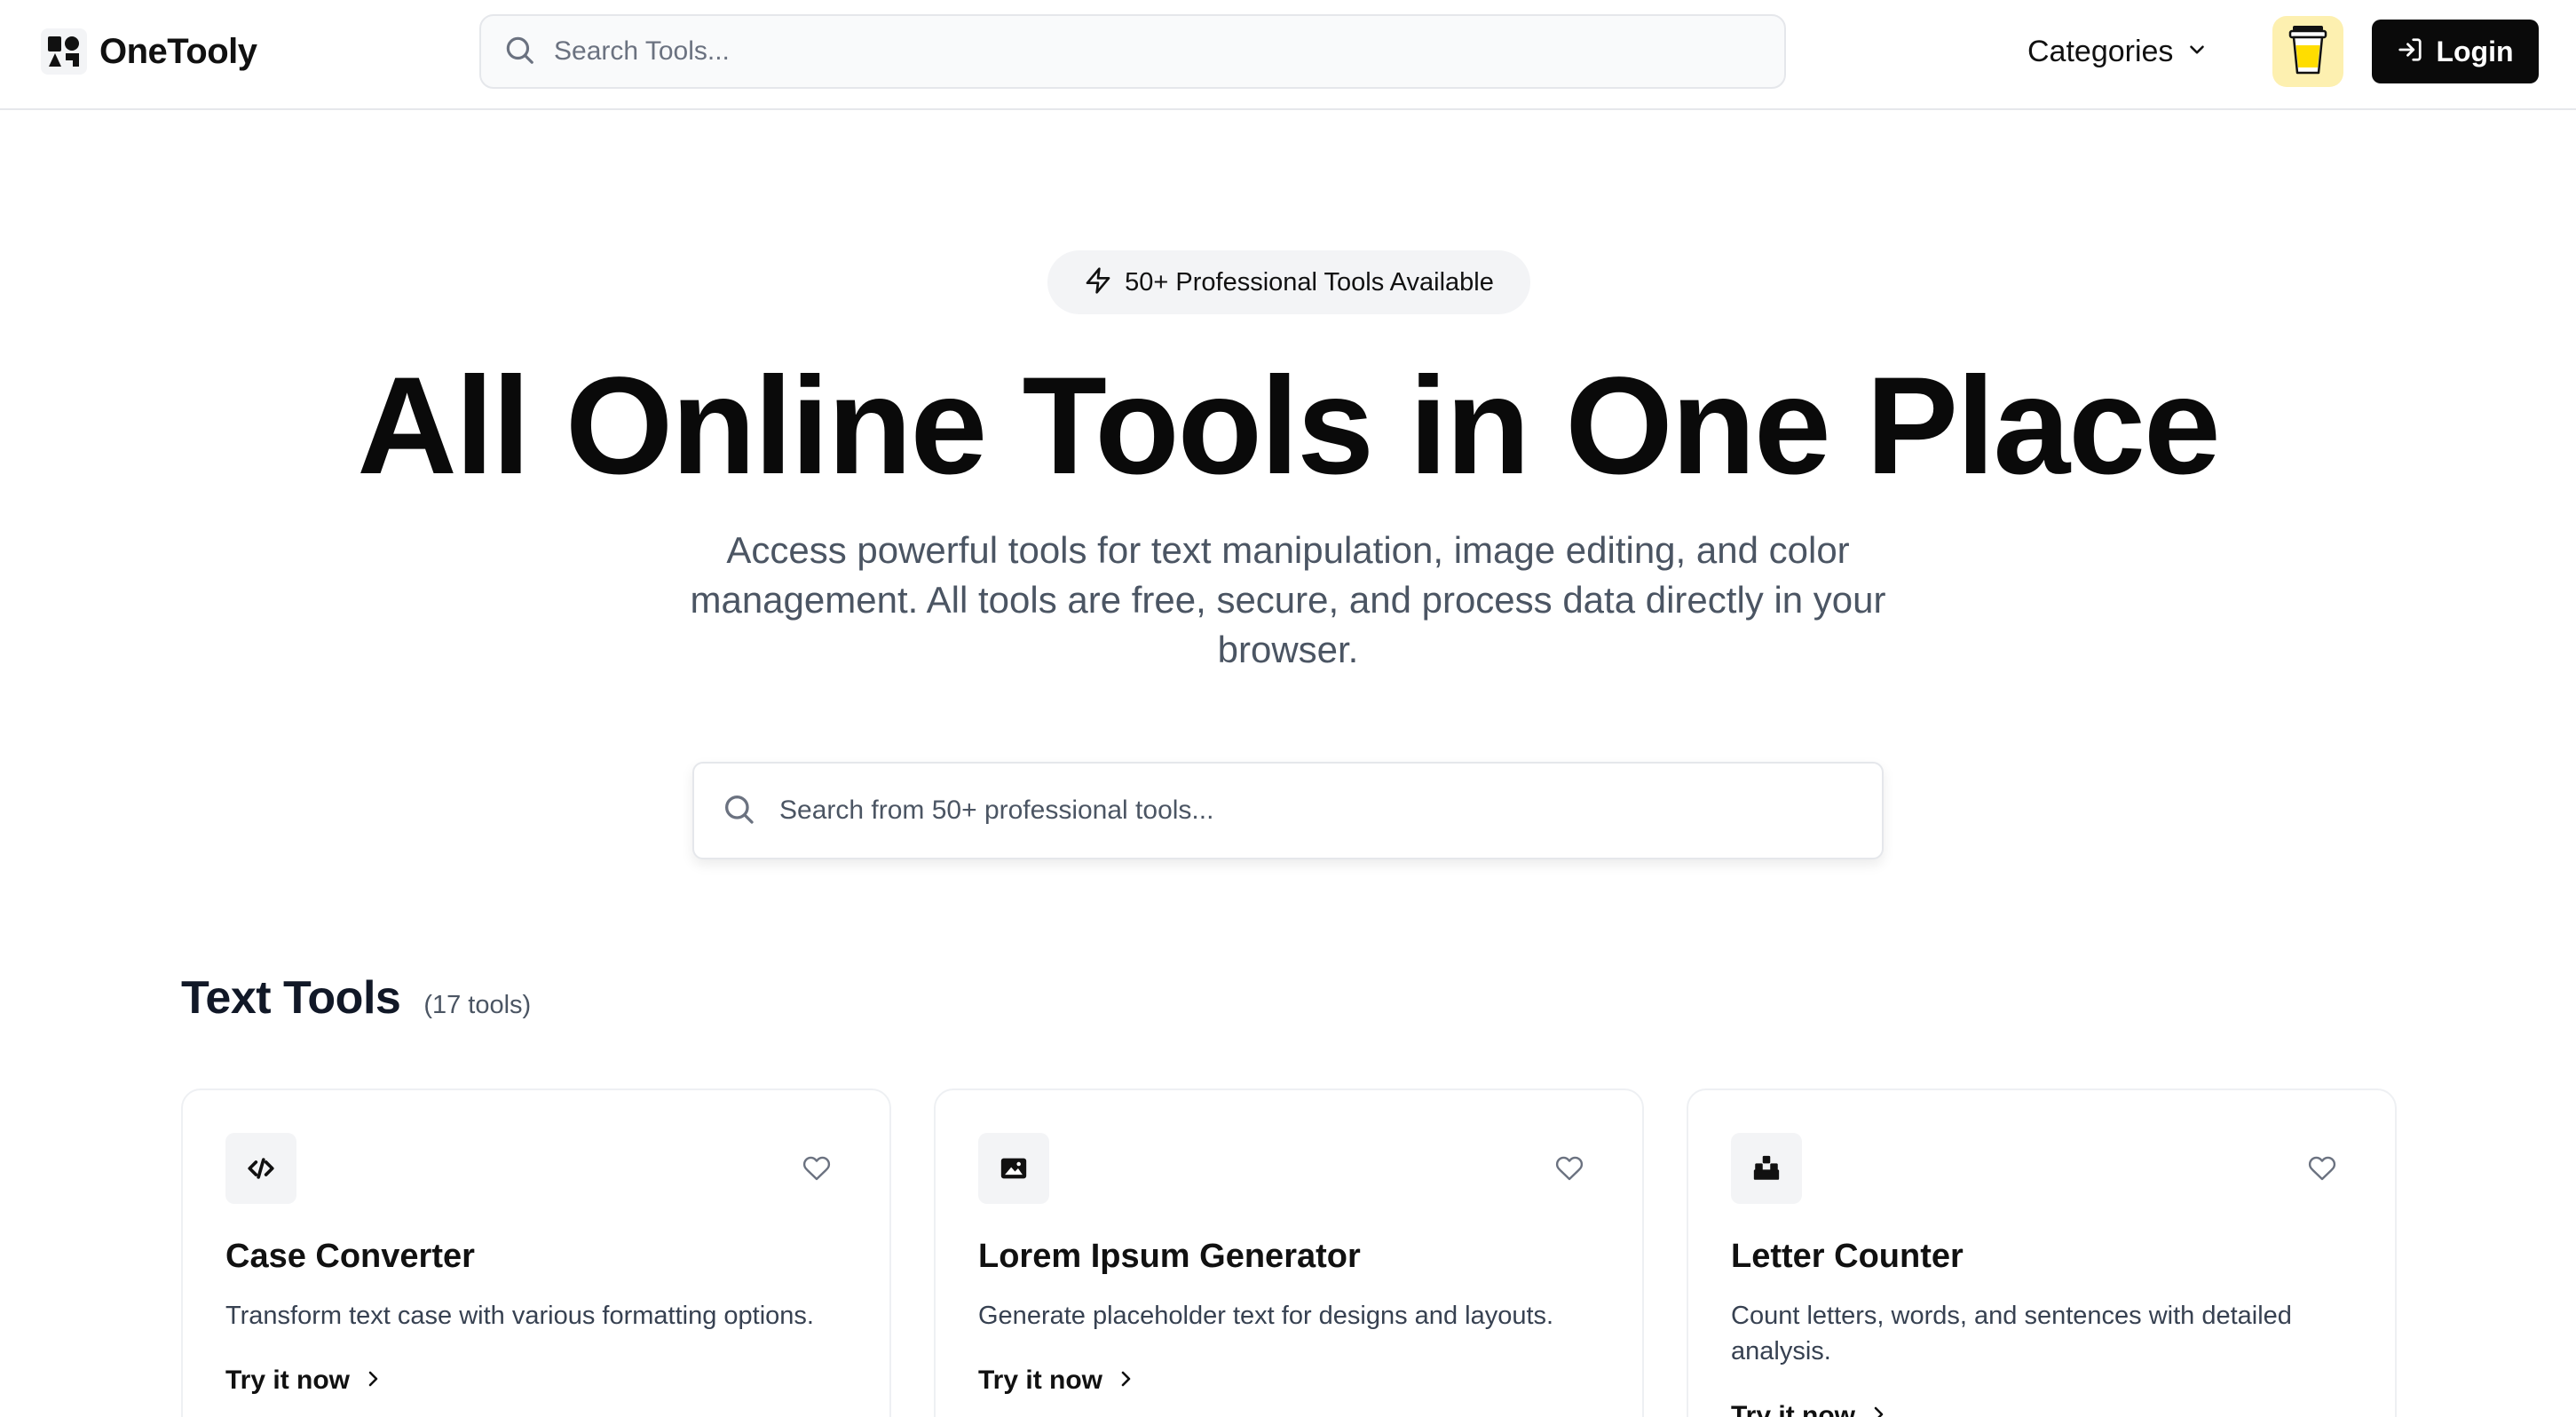 Image resolution: width=2576 pixels, height=1417 pixels. I want to click on header-search-box, so click(1132, 52).